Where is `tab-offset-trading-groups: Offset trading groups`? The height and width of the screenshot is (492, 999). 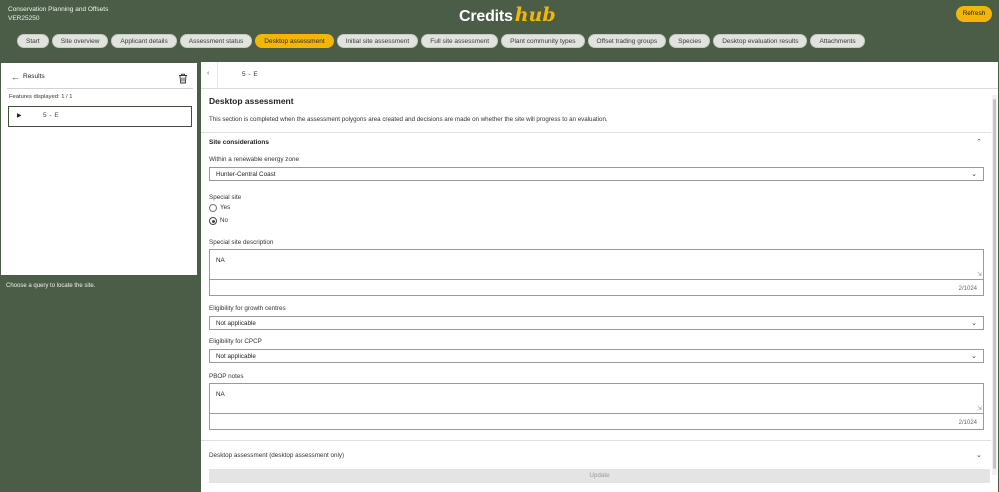
tab-offset-trading-groups: Offset trading groups is located at coordinates (627, 41).